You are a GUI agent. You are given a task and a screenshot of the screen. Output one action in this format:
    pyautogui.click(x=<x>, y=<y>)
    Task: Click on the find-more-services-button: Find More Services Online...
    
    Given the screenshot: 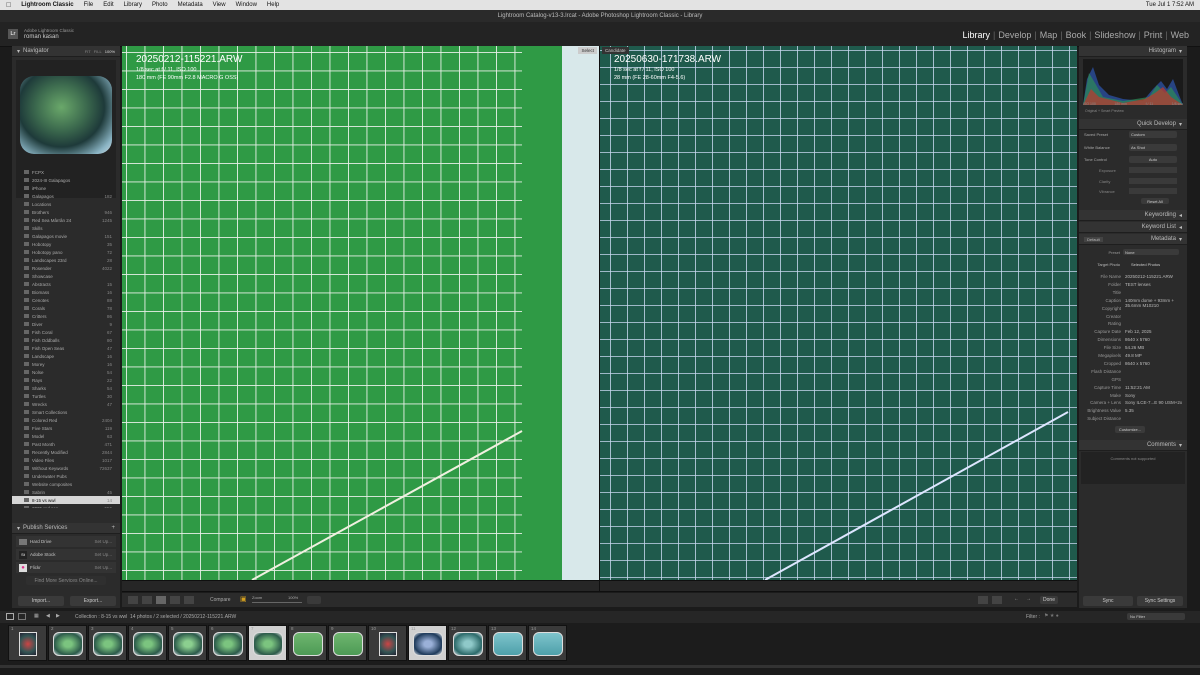 What is the action you would take?
    pyautogui.click(x=66, y=580)
    